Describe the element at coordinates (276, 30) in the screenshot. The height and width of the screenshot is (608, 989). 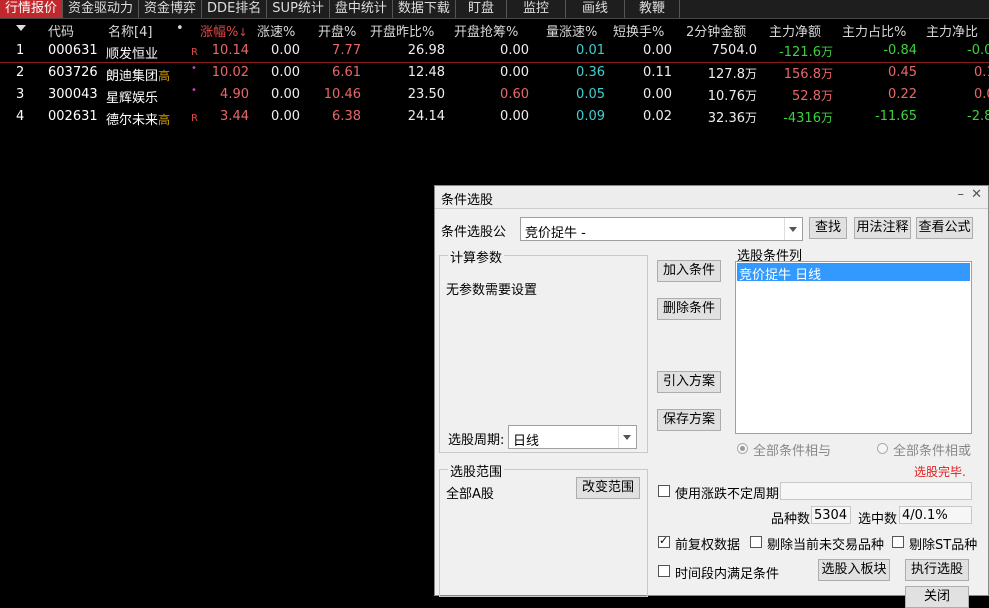
I see `col-speed: 涨速%` at that location.